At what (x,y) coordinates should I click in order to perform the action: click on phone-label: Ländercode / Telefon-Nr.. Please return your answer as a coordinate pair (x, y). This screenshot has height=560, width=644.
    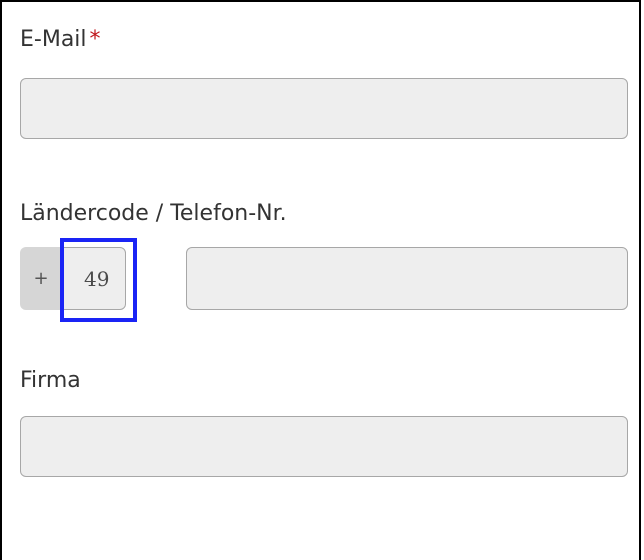
    Looking at the image, I should click on (153, 213).